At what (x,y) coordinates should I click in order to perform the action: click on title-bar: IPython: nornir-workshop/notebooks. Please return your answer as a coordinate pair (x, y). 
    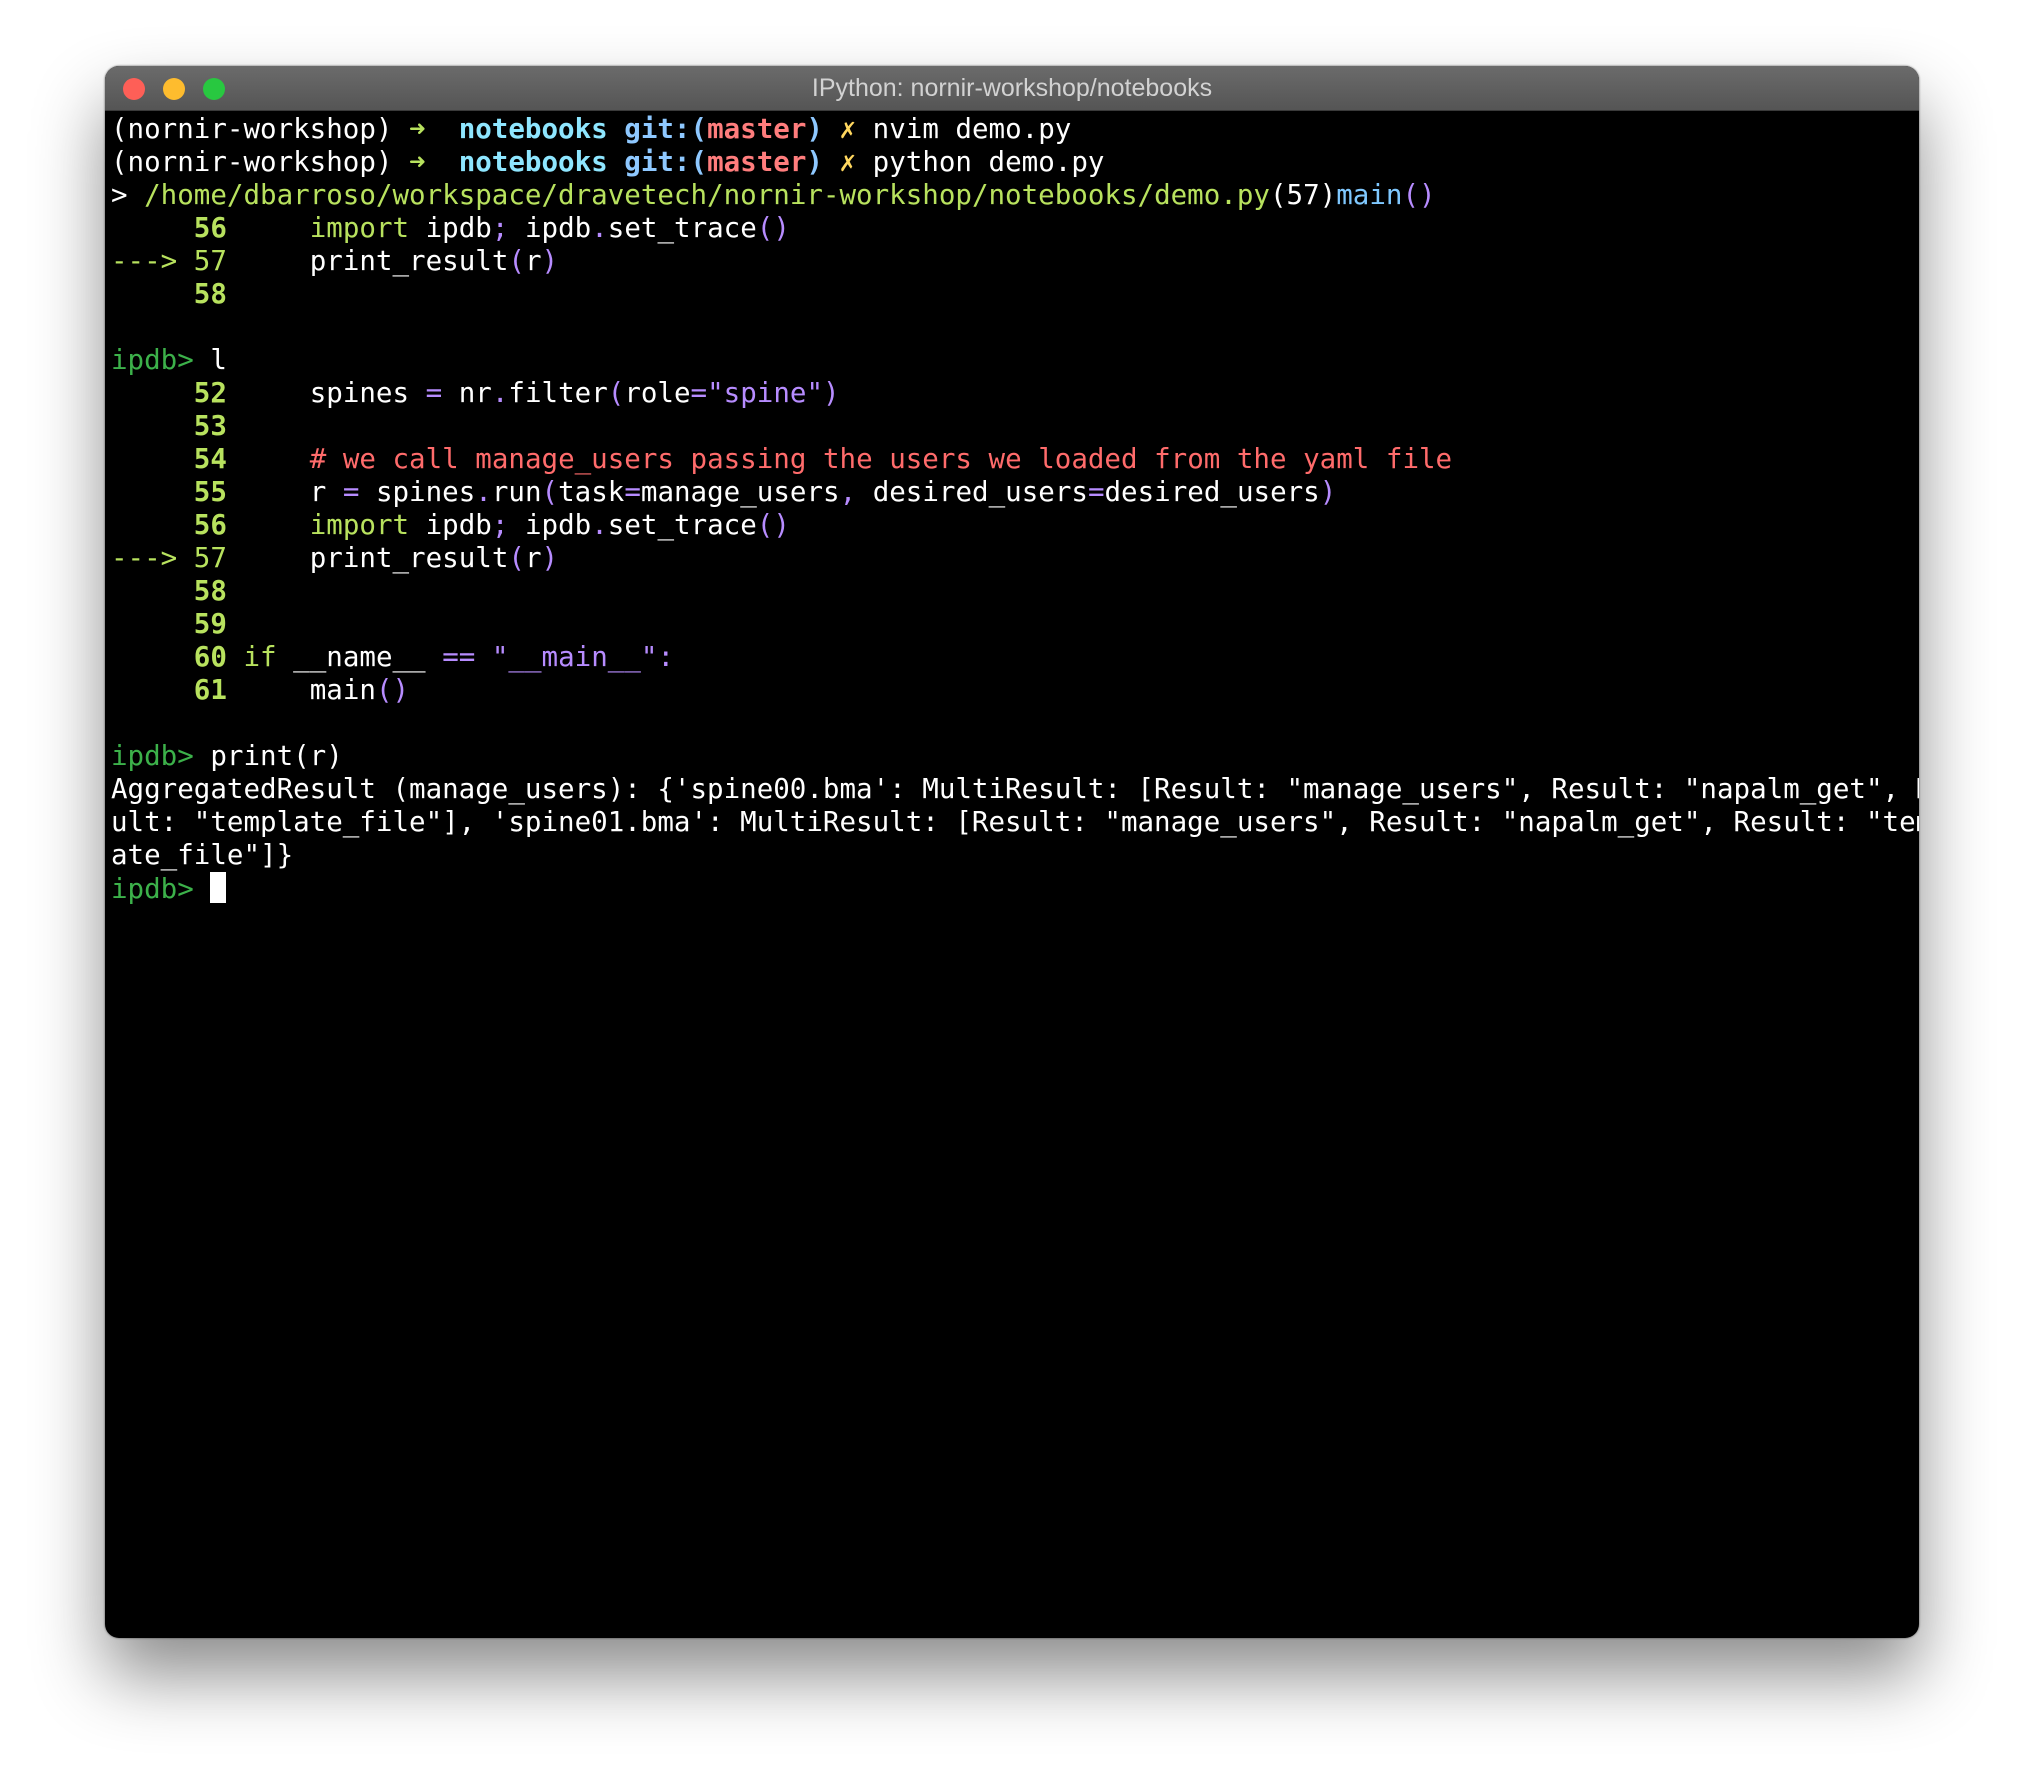
    Looking at the image, I should click on (1012, 88).